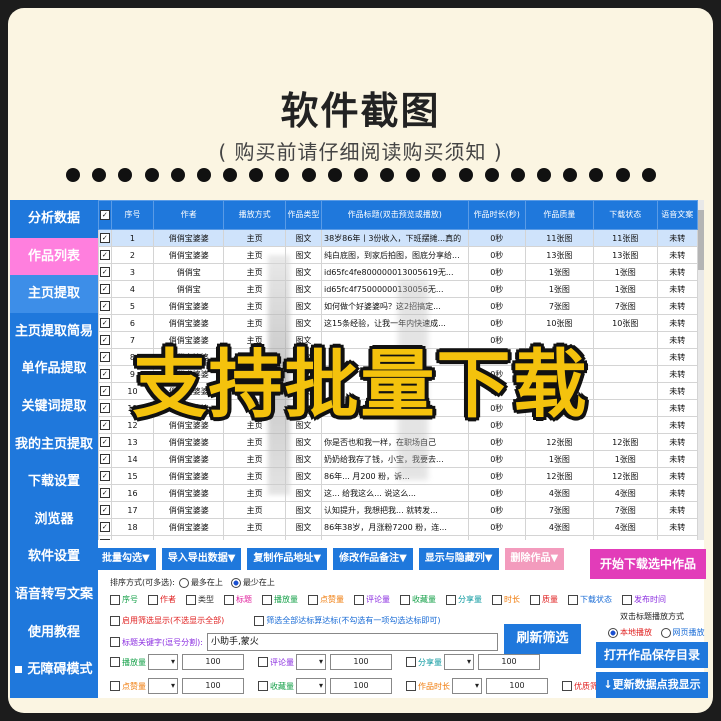 This screenshot has height=721, width=721. Describe the element at coordinates (372, 599) in the screenshot. I see `sort-field-checkbox: 评论量` at that location.